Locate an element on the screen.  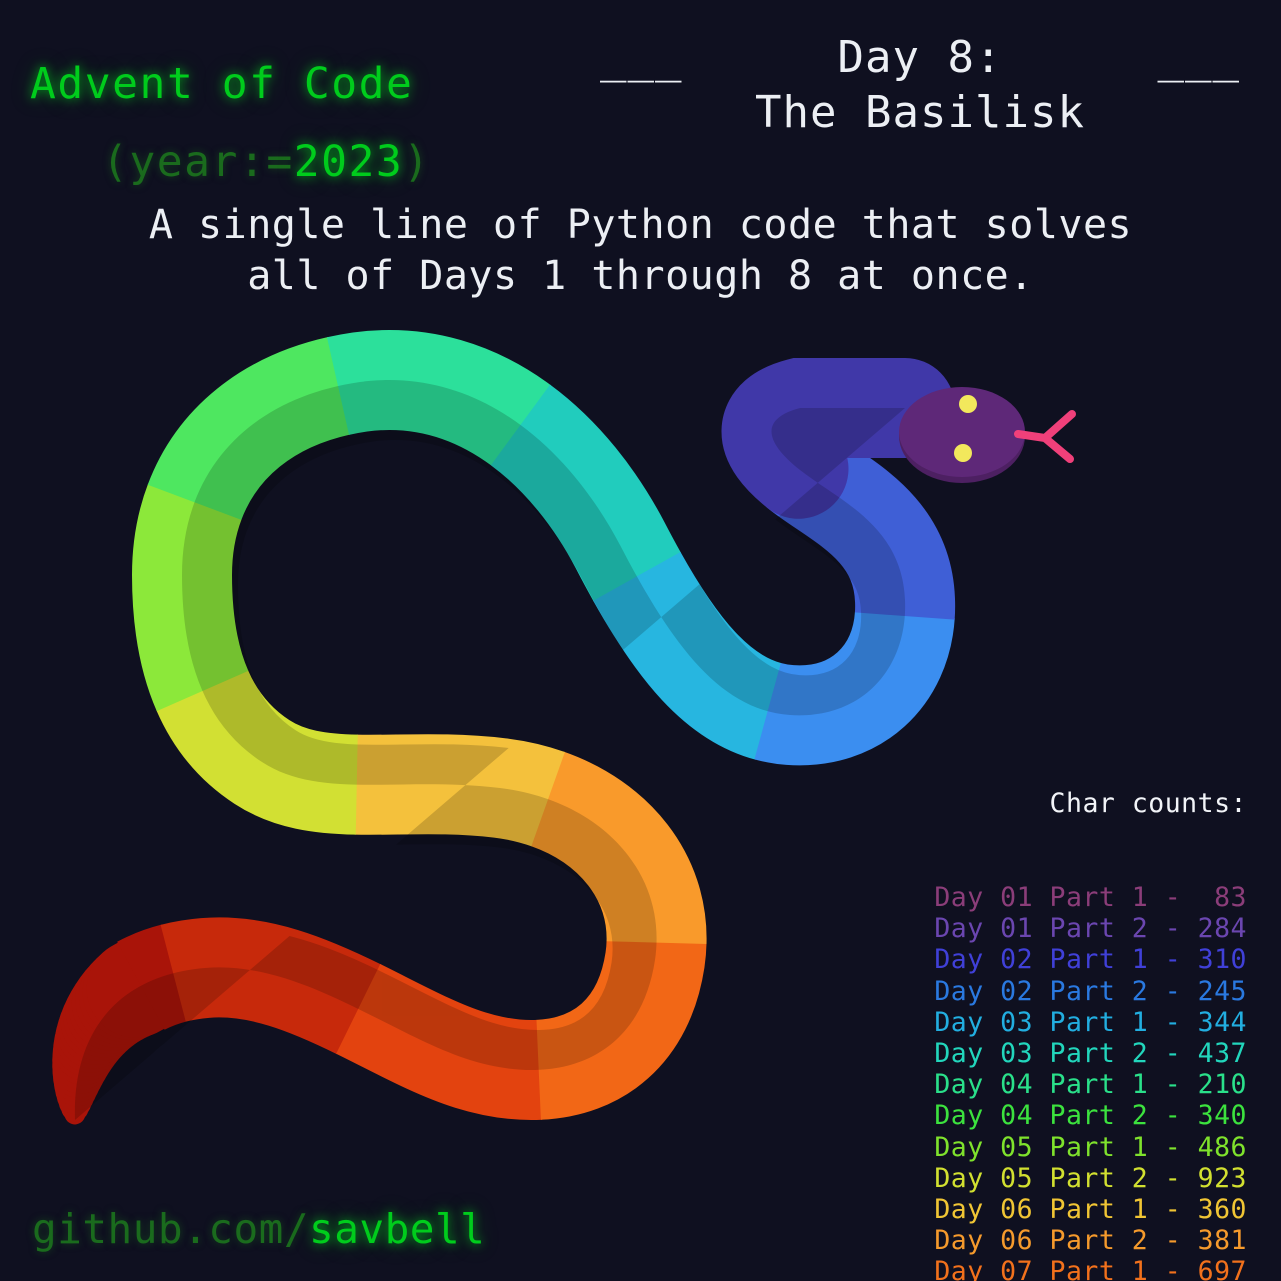
char-count-value: 923 is located at coordinates (1222, 1178).